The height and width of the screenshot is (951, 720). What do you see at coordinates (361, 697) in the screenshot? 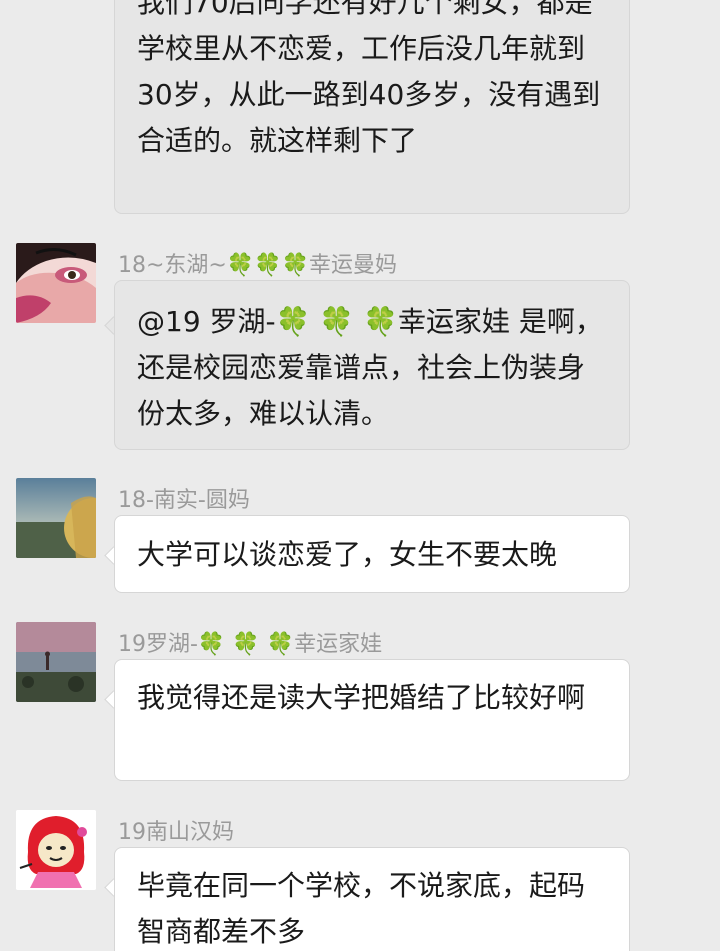
I see `message-text: 我觉得还是读大学把婚结了比较好啊` at bounding box center [361, 697].